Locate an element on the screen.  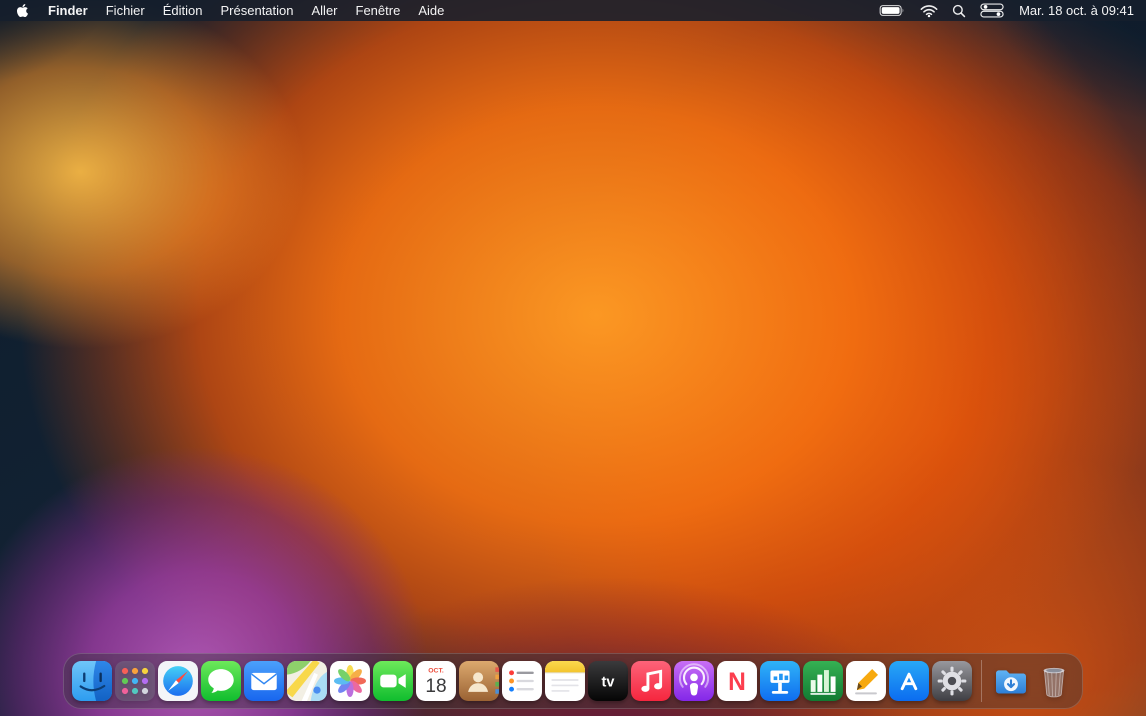
facetime-icon is located at coordinates (393, 681).